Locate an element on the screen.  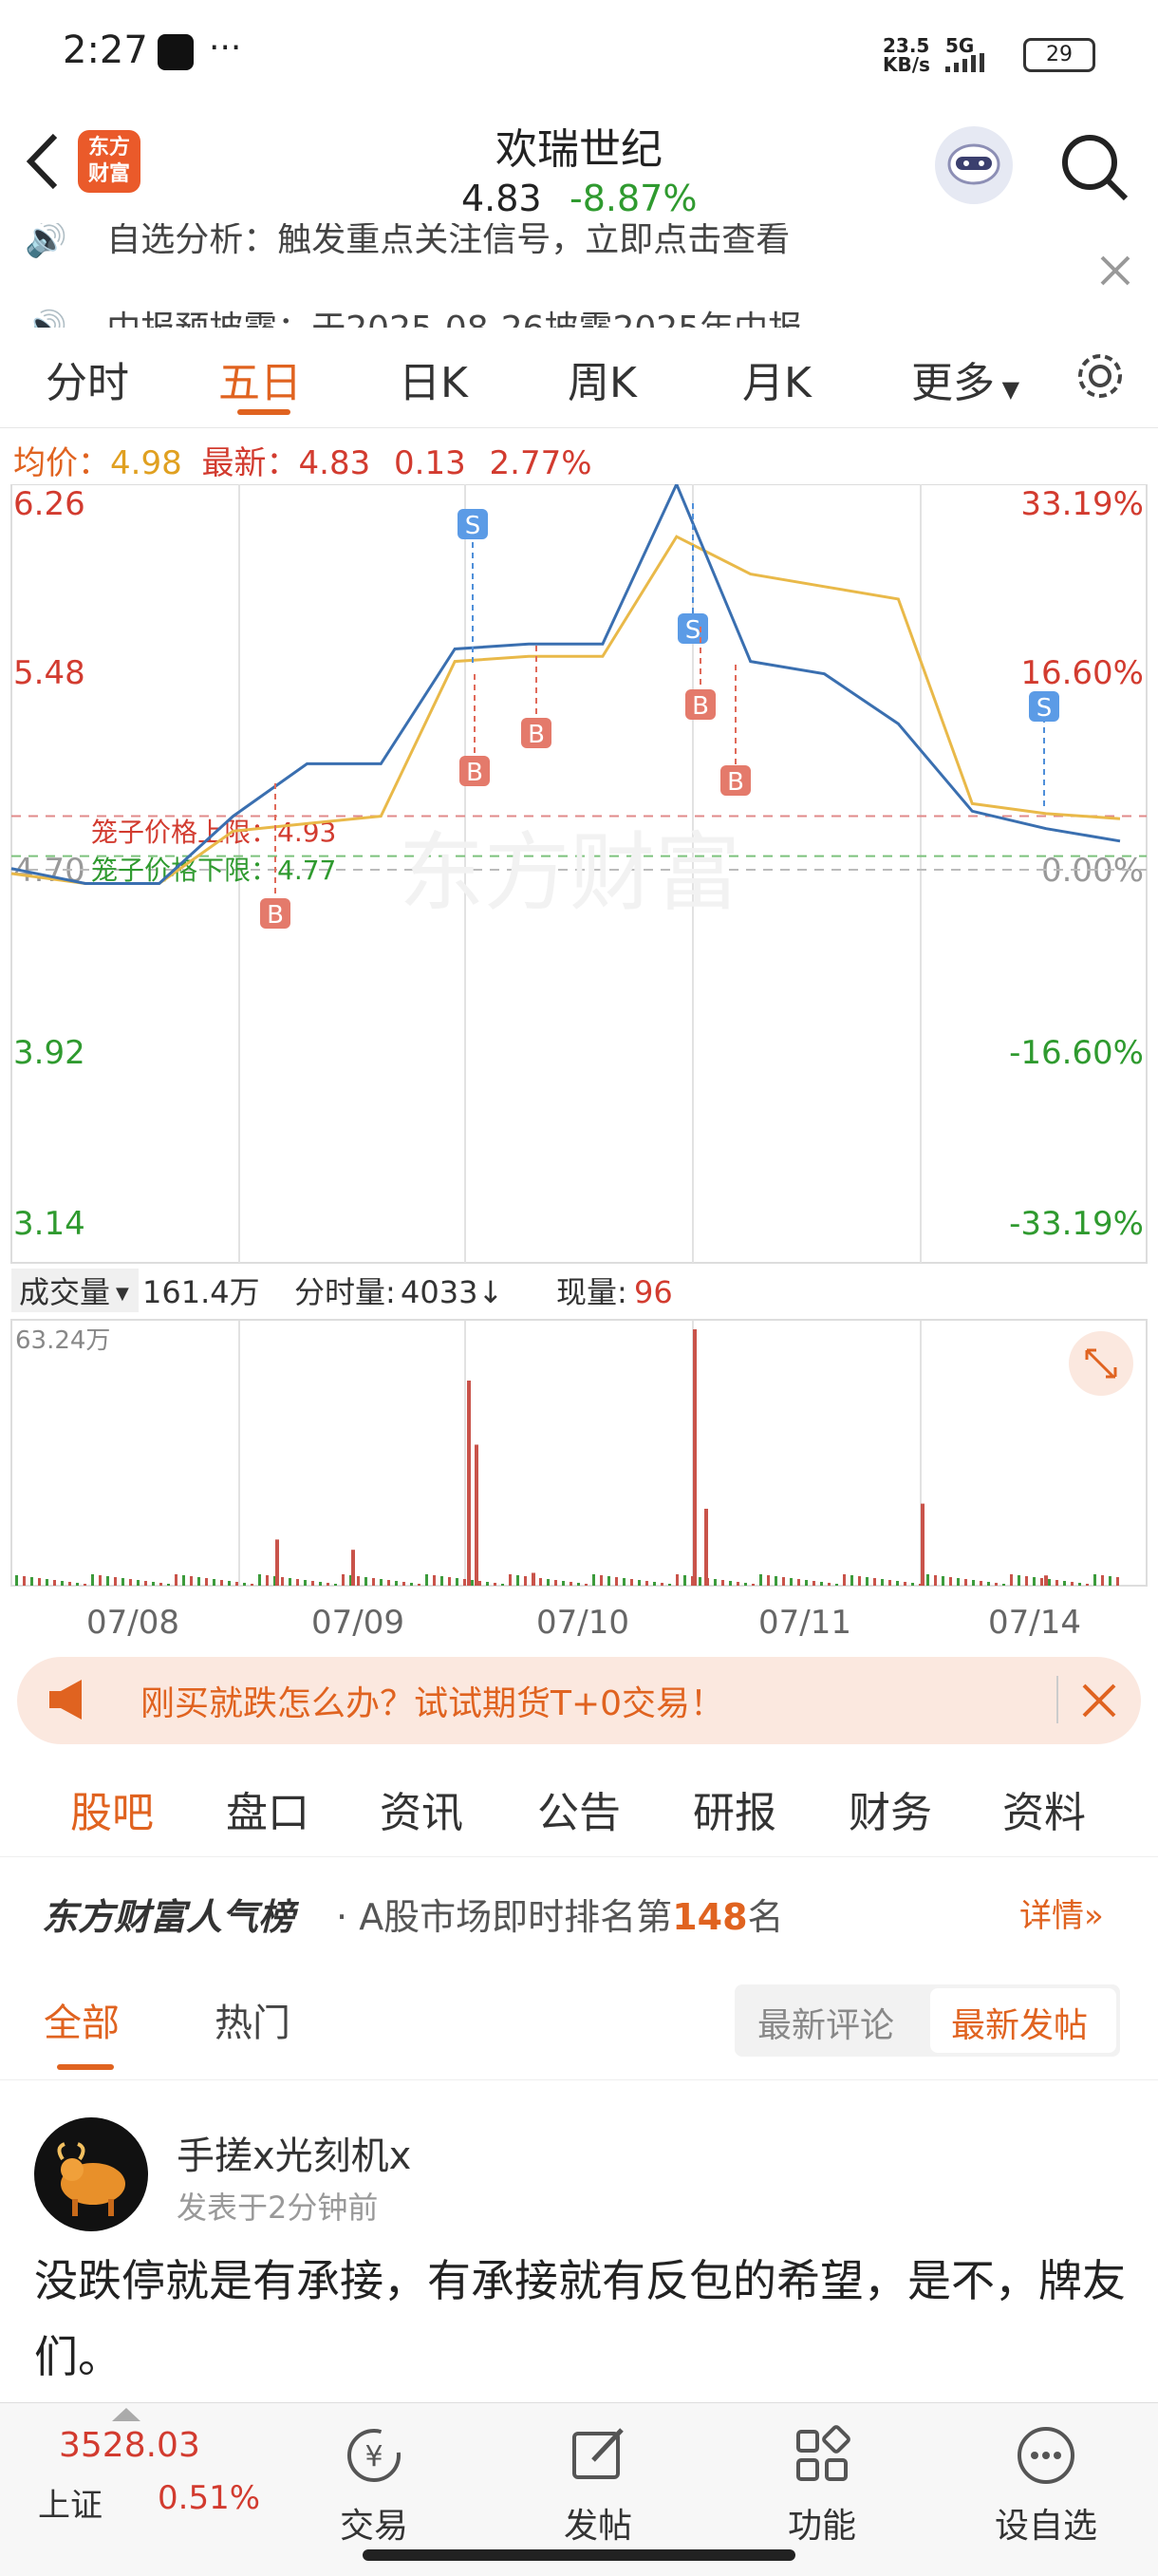
search-icon is located at coordinates (1093, 168).